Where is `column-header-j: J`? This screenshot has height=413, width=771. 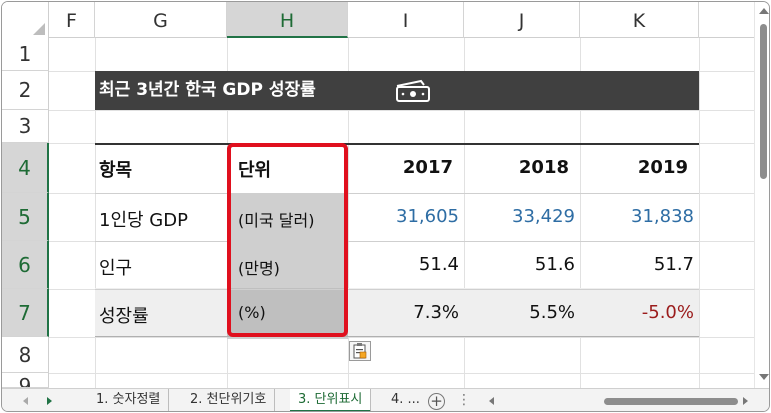 column-header-j: J is located at coordinates (522, 20).